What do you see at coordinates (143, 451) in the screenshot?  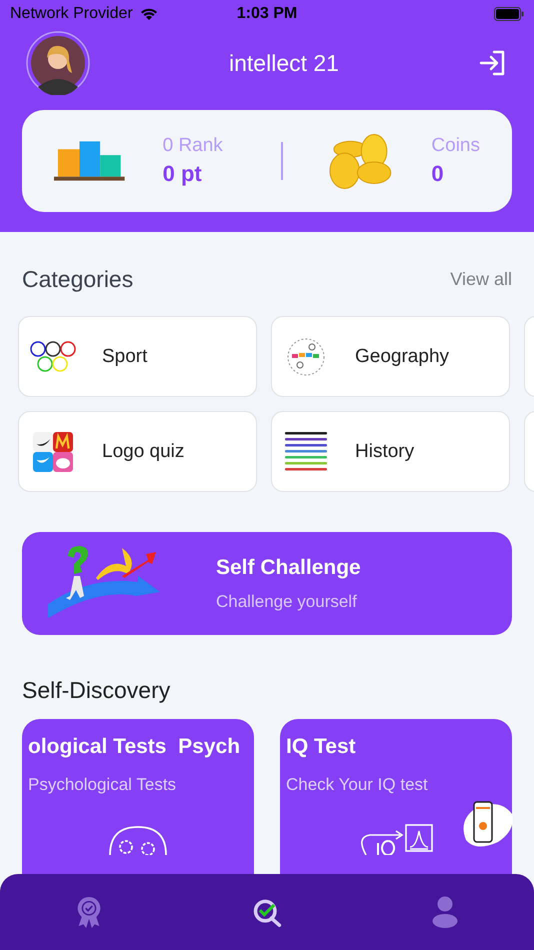 I see `category-name: Logo quiz` at bounding box center [143, 451].